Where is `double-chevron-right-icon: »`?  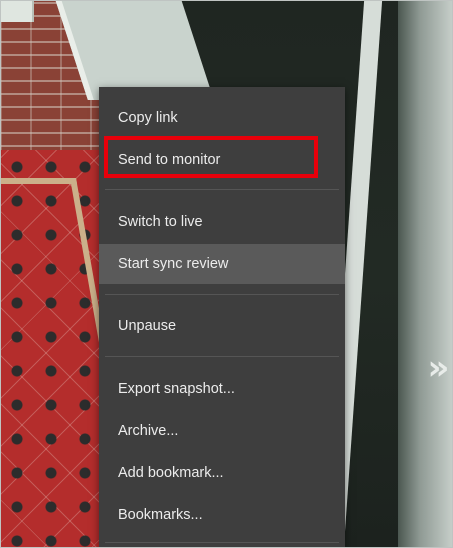
double-chevron-right-icon: » is located at coordinates (435, 368).